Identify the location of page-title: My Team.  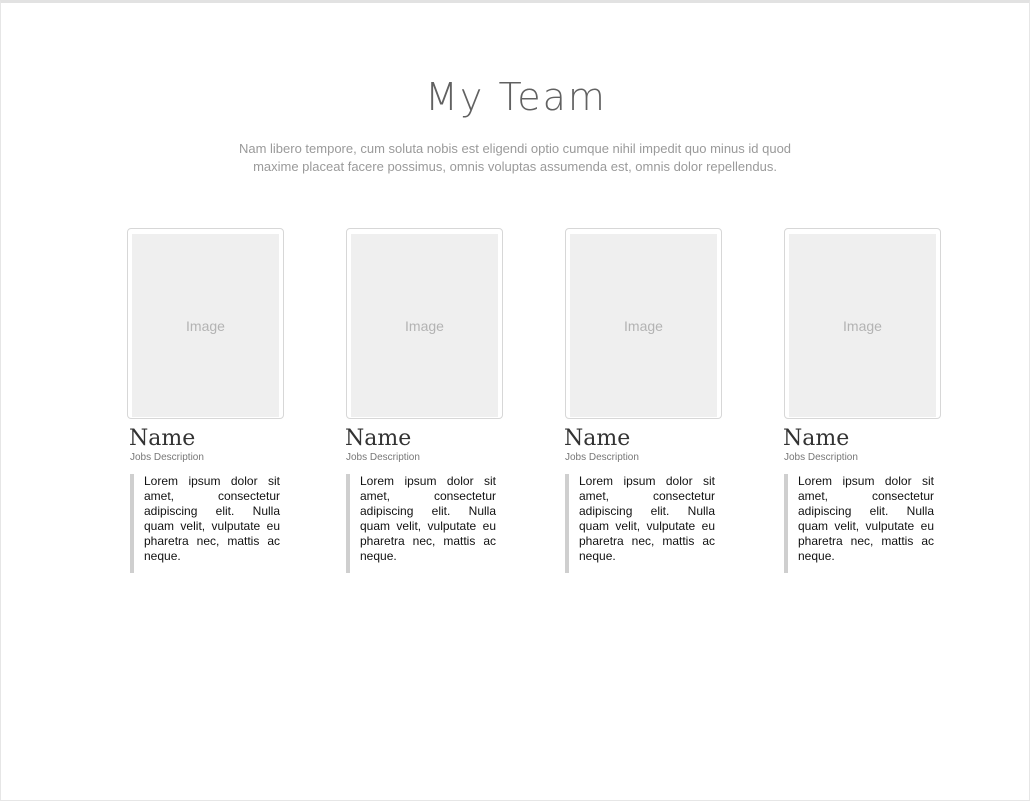
(516, 97).